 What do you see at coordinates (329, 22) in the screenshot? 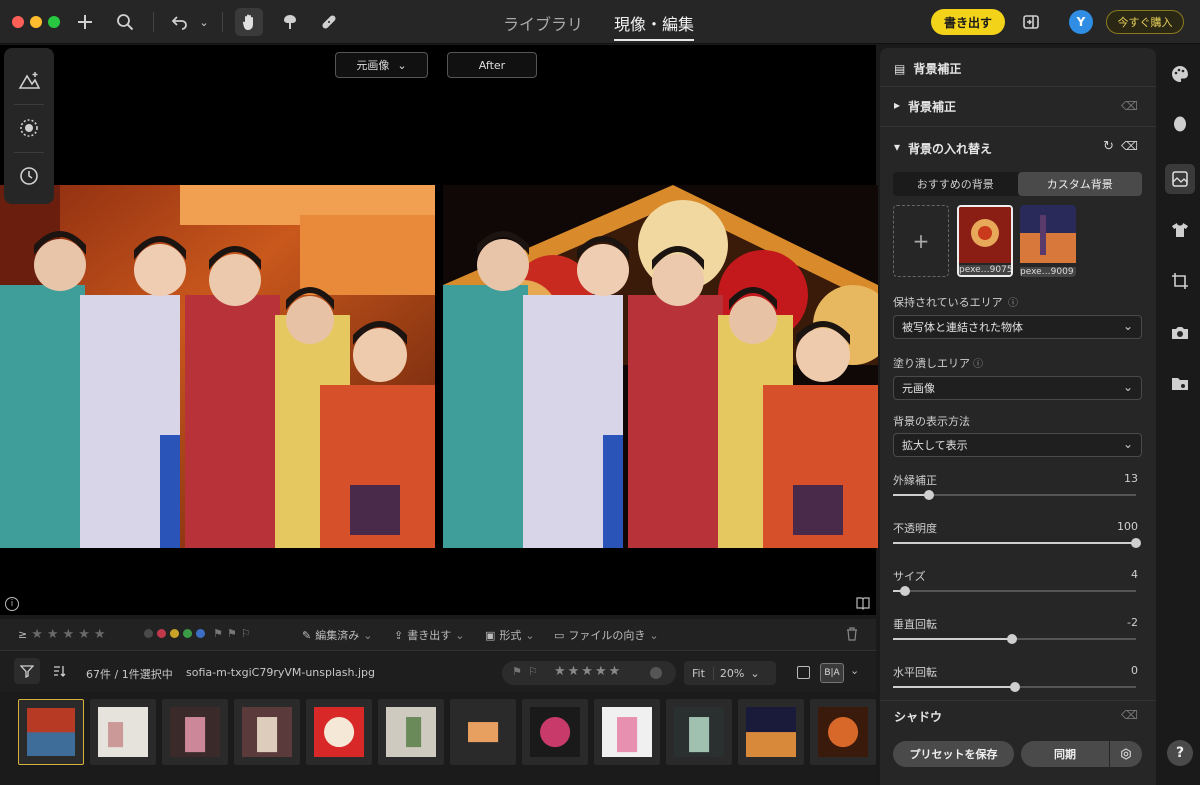
I see `bandage-icon` at bounding box center [329, 22].